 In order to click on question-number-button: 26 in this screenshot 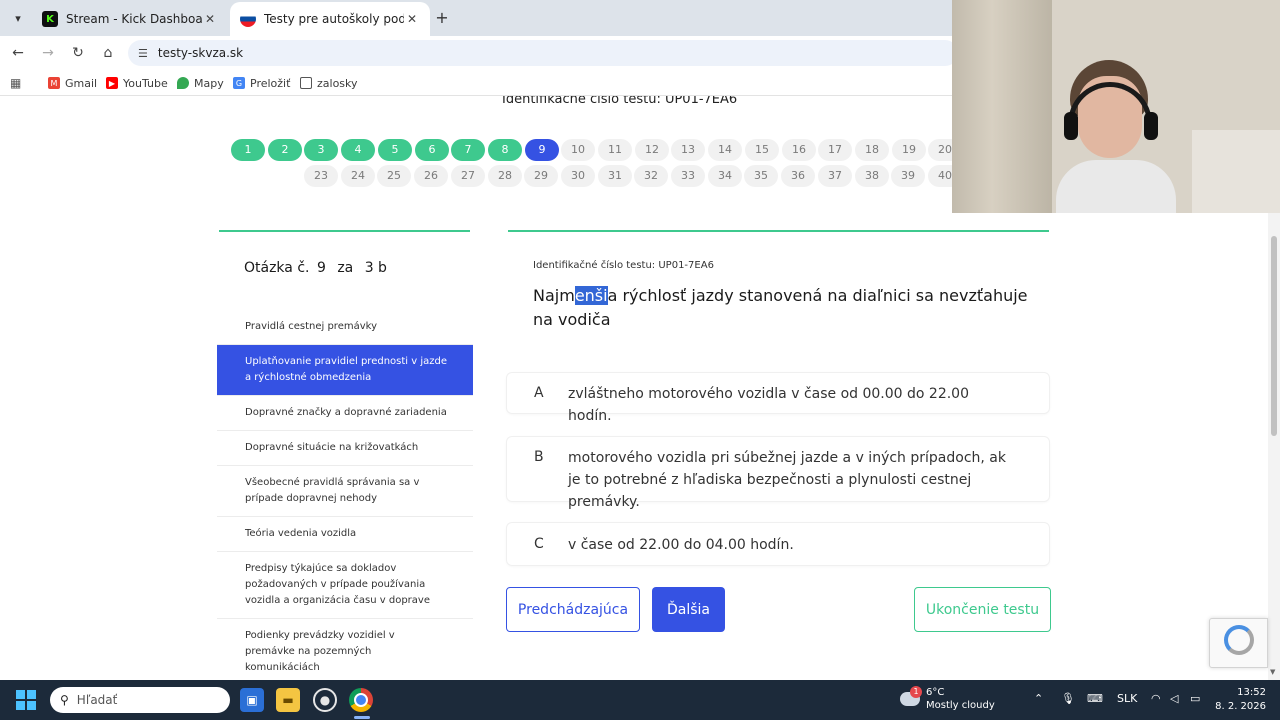, I will do `click(431, 176)`.